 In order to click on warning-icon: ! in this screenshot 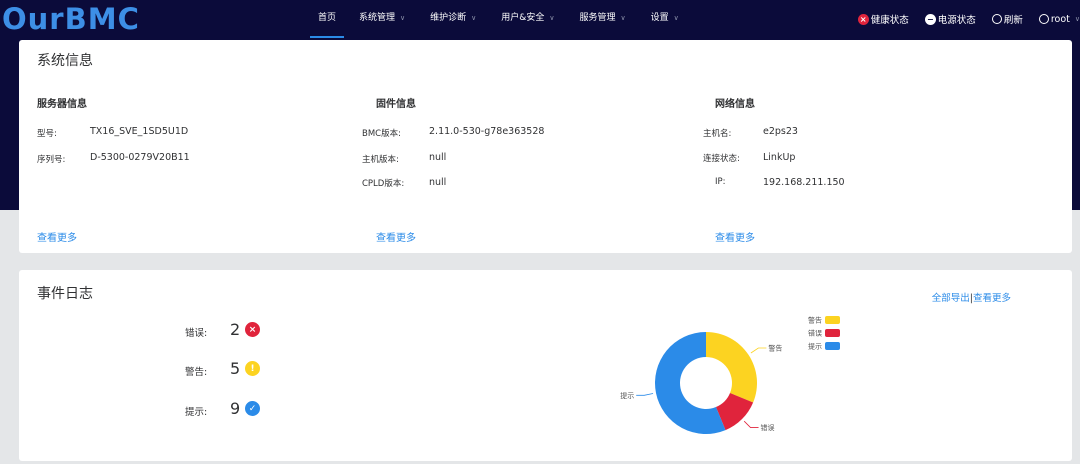, I will do `click(252, 368)`.